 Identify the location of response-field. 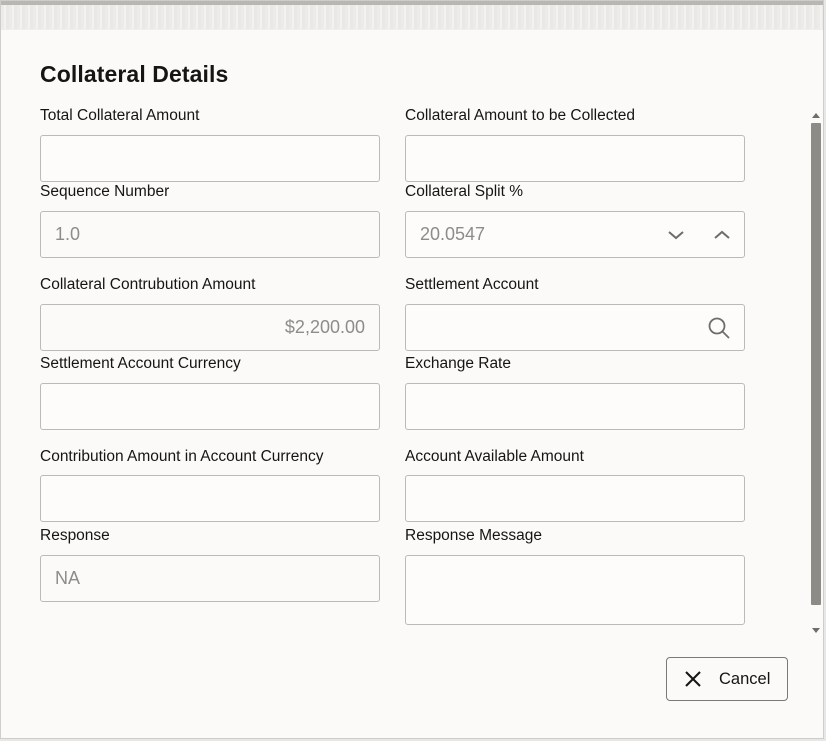
(210, 578).